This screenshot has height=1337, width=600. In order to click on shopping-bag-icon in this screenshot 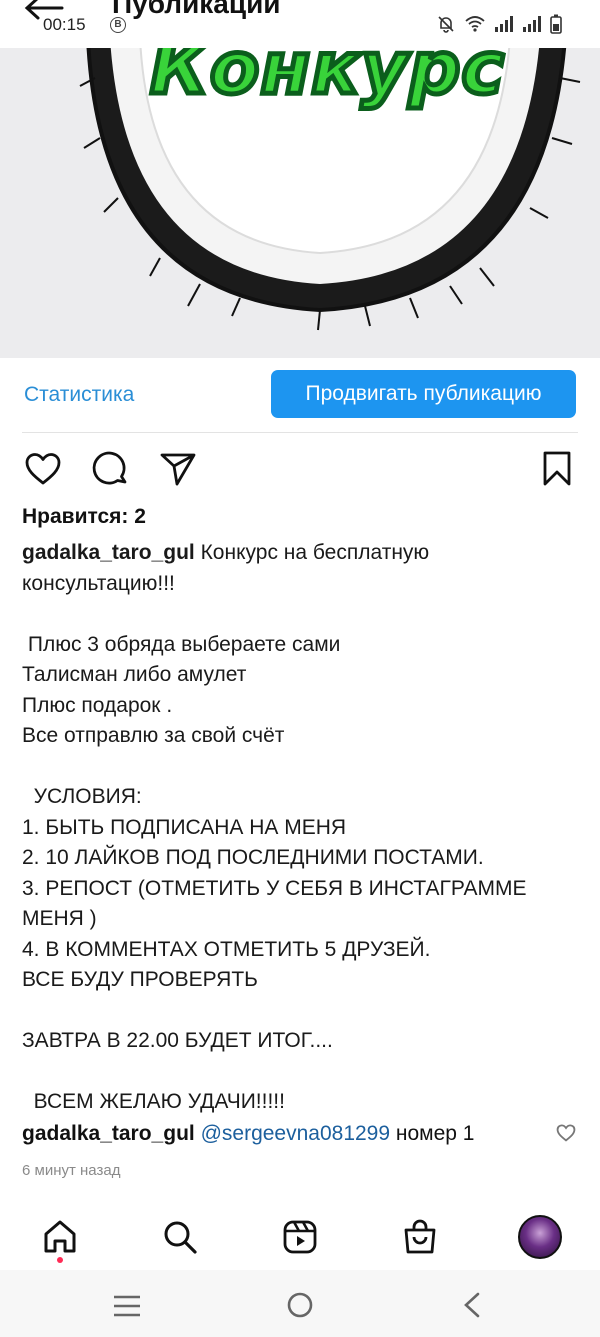, I will do `click(420, 1236)`.